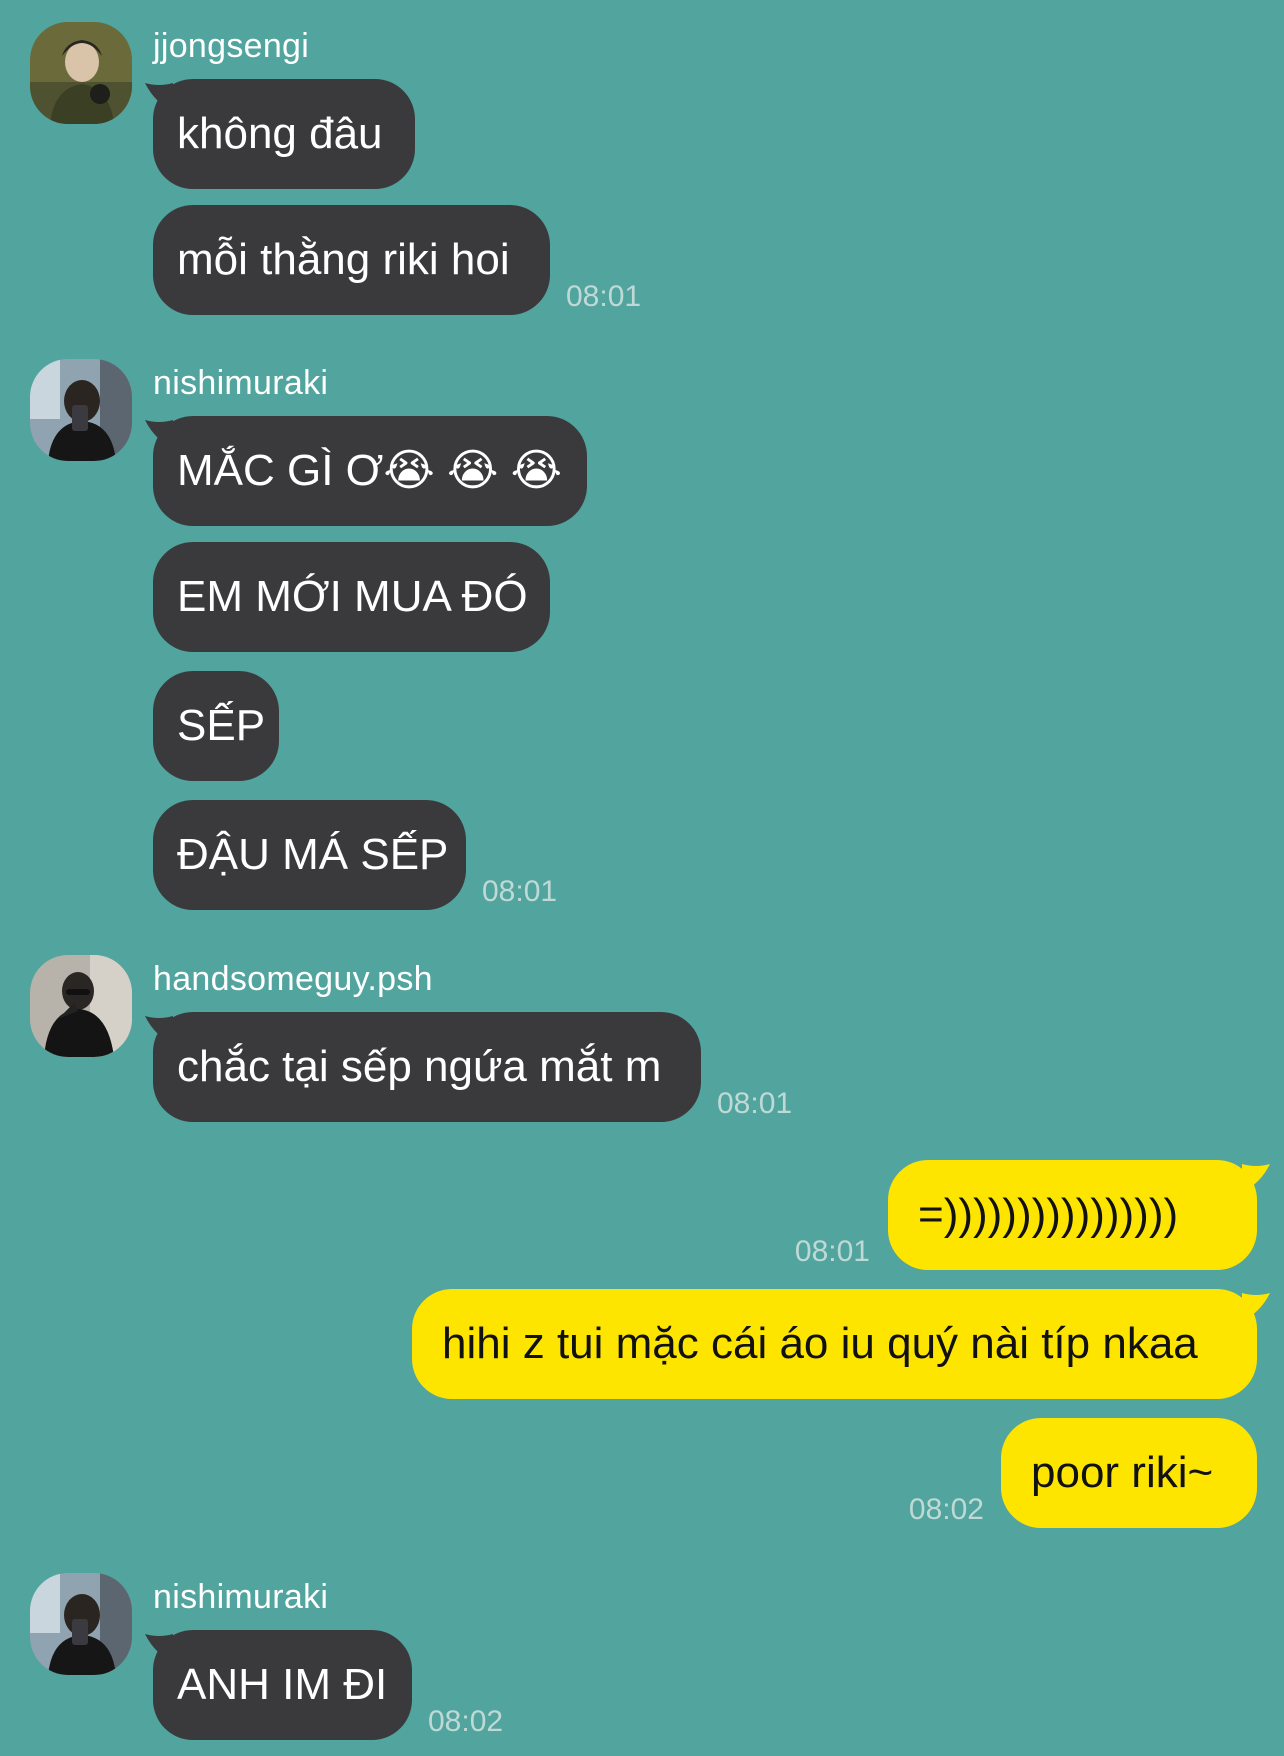  I want to click on message-bubble: SẾP, so click(216, 726).